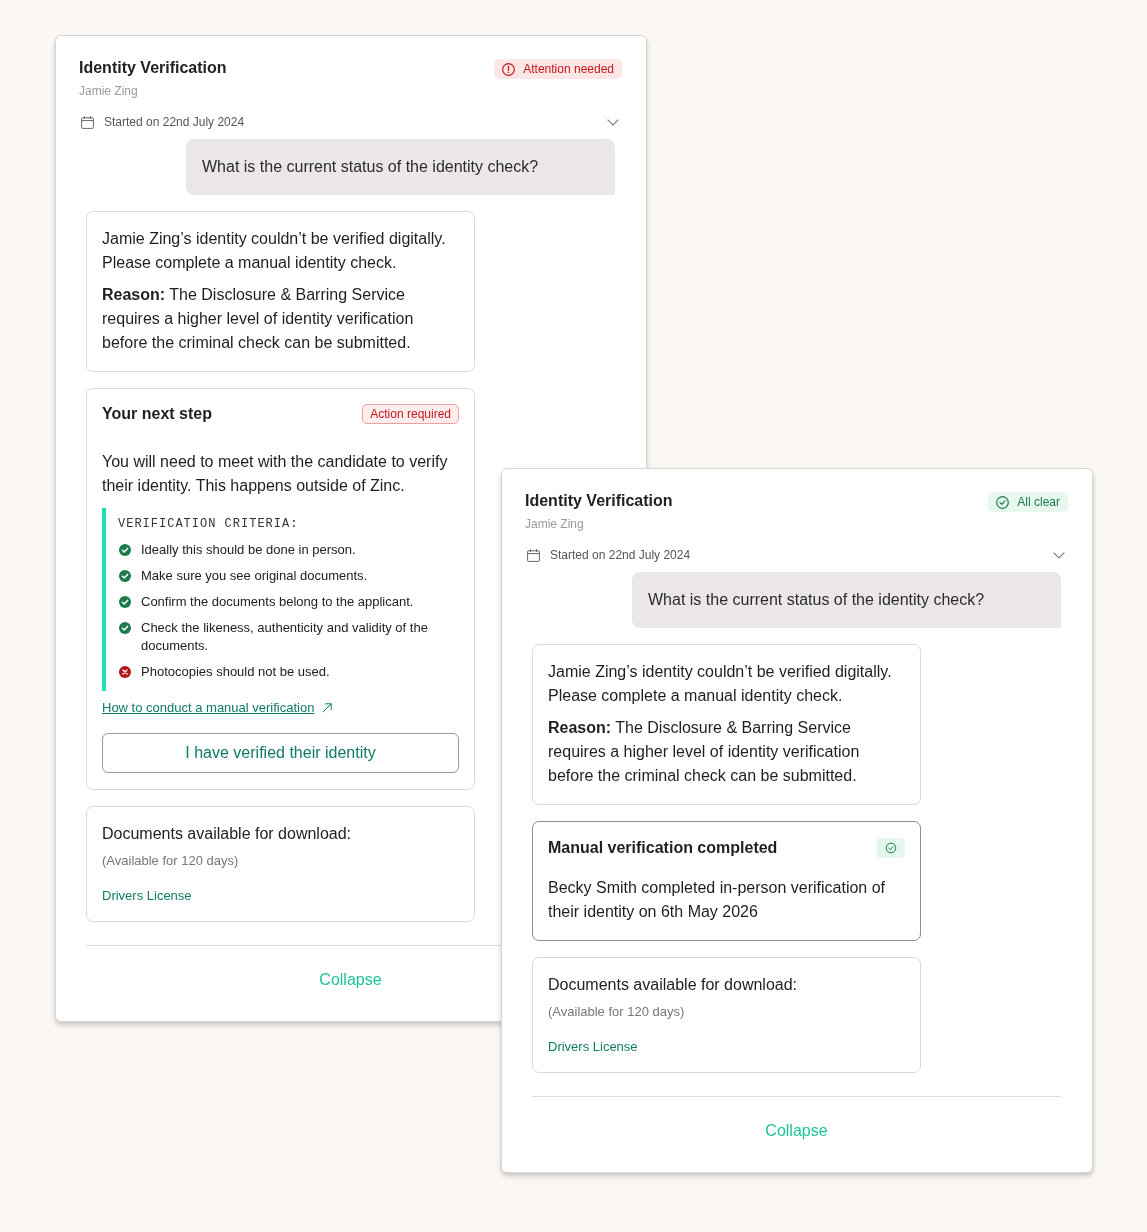 The width and height of the screenshot is (1147, 1232). I want to click on criteria-heading: VERIFICATION CRITERIA:, so click(209, 524).